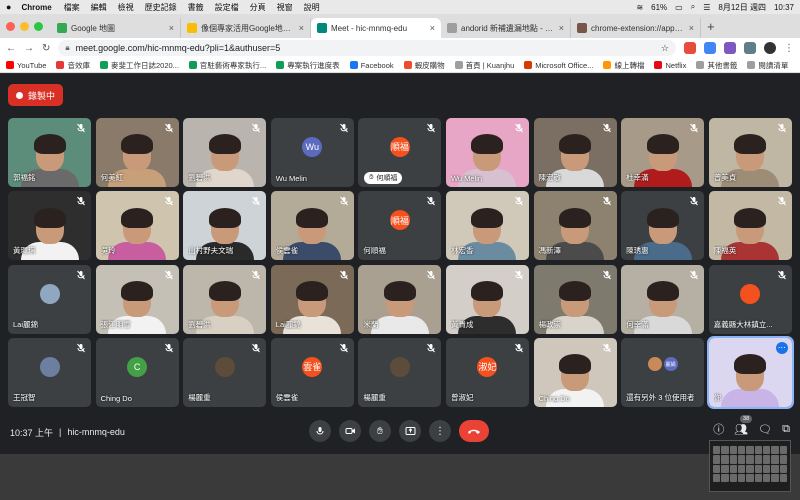  What do you see at coordinates (137, 226) in the screenshot?
I see `participant-tile: 吳玲` at bounding box center [137, 226].